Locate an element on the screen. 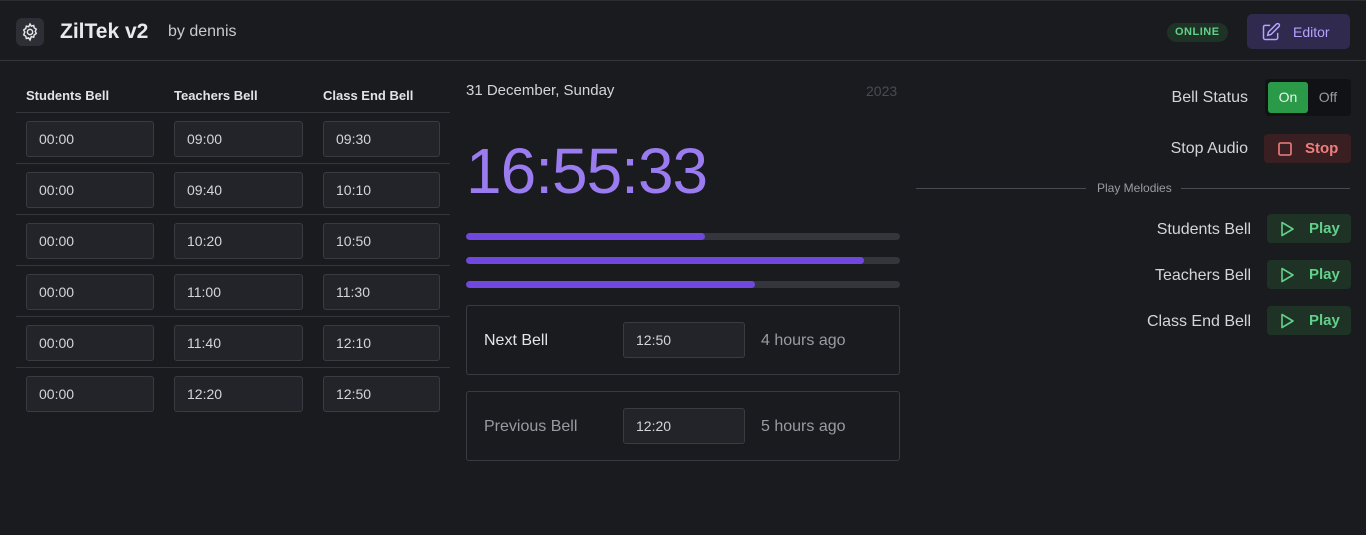 Image resolution: width=1366 pixels, height=535 pixels. app-author: by dennis is located at coordinates (202, 31).